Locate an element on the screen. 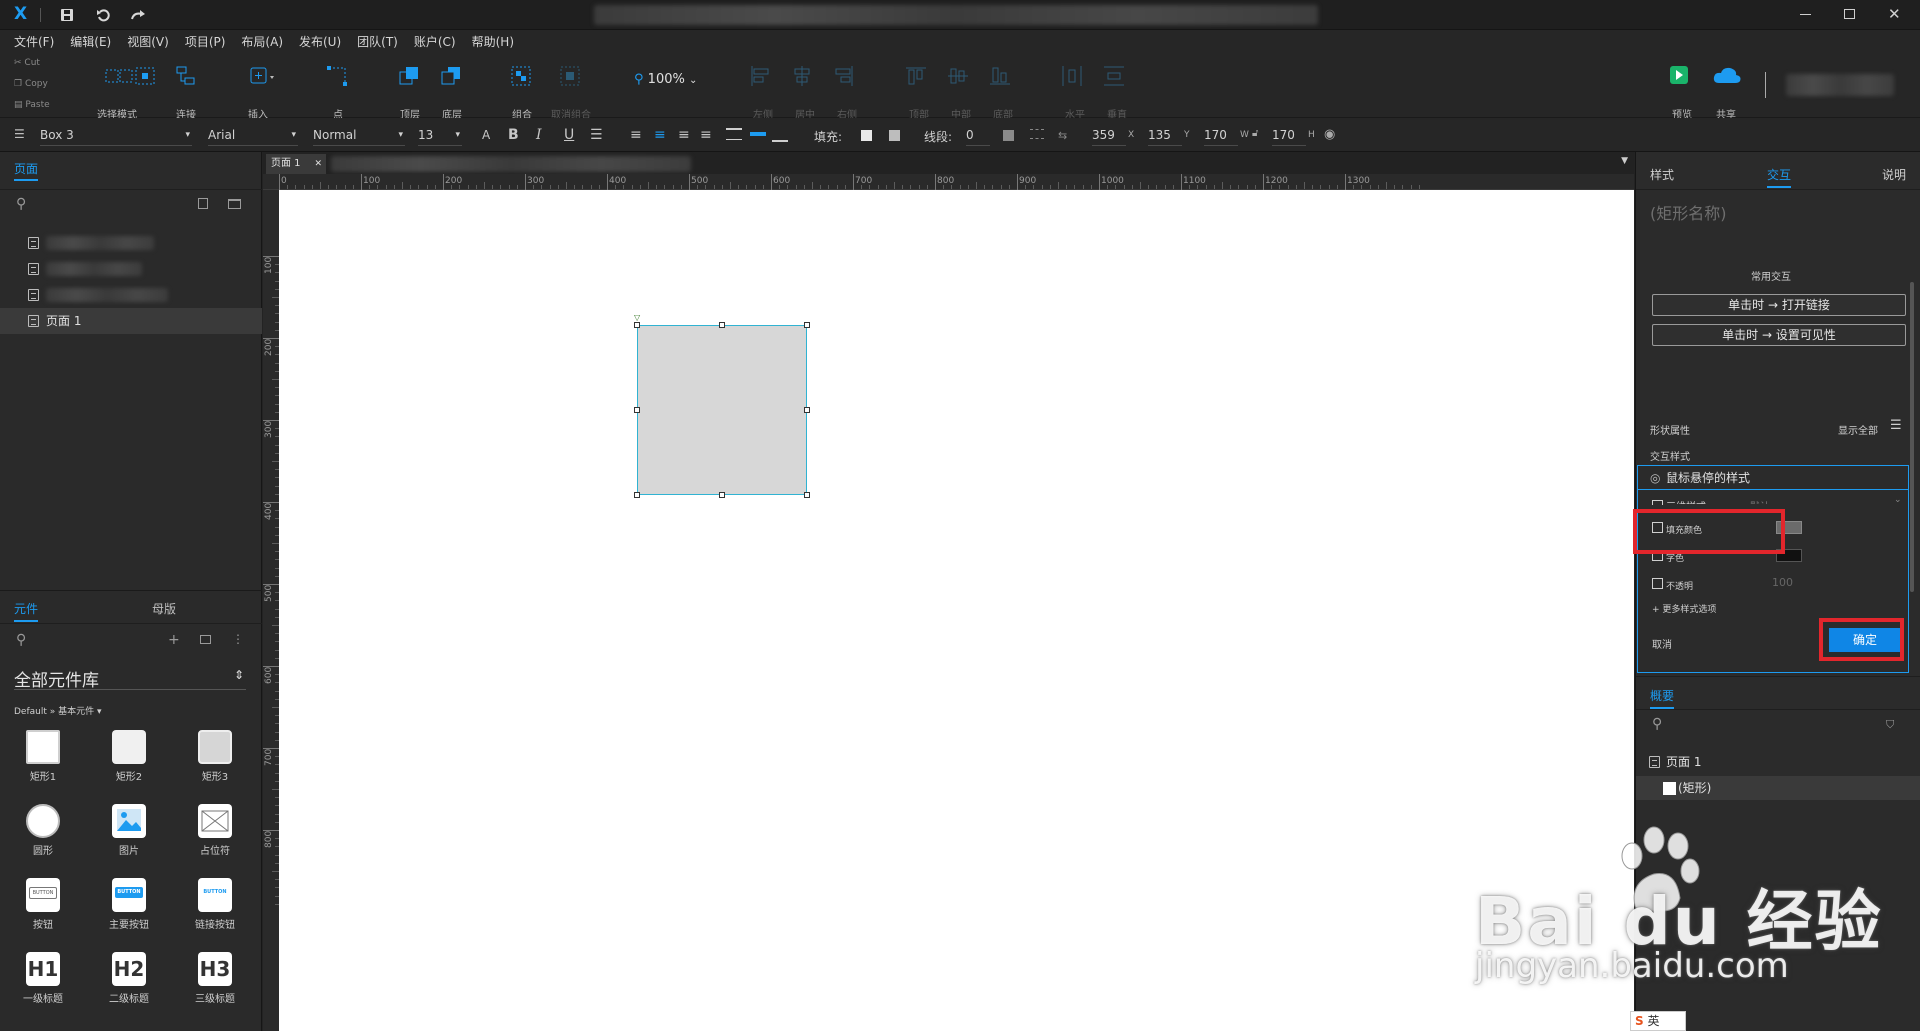  menu-publish: 发布(U) is located at coordinates (320, 42).